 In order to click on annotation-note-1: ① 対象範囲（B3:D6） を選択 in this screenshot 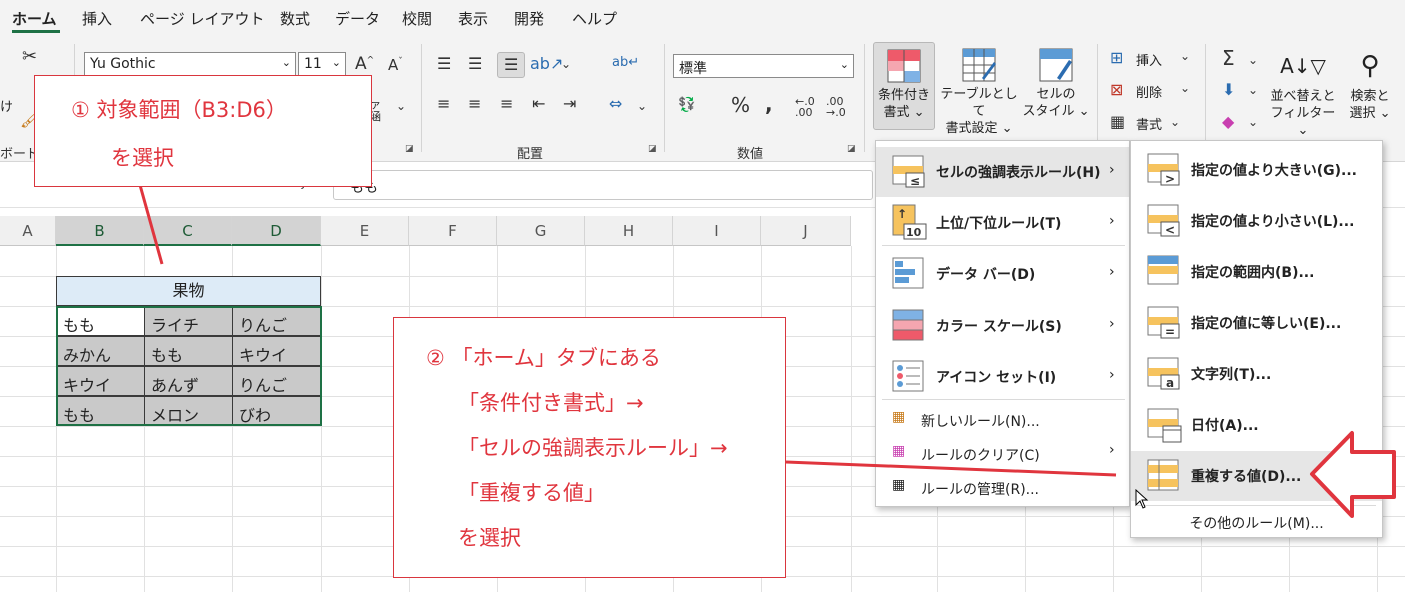, I will do `click(203, 131)`.